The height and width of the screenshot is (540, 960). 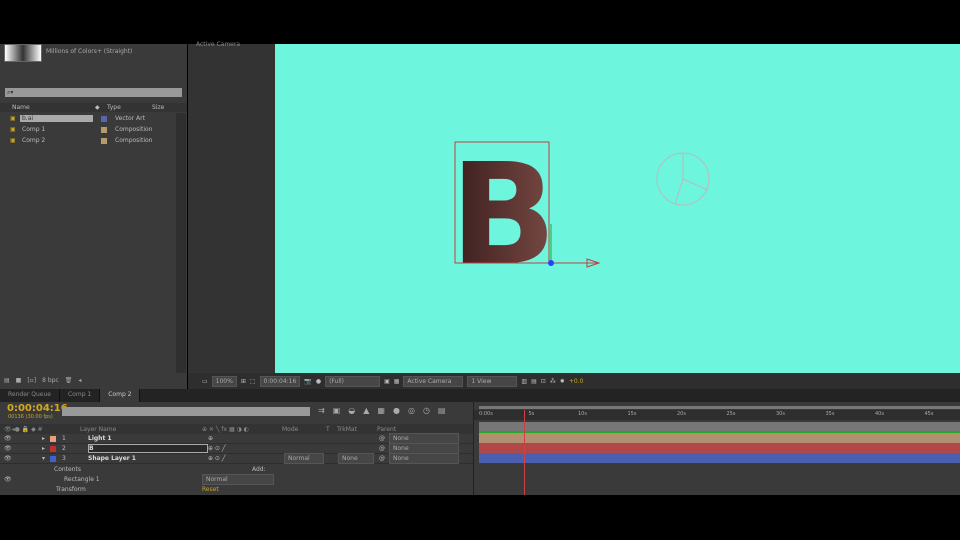 I want to click on col-type: Type, so click(x=129, y=107).